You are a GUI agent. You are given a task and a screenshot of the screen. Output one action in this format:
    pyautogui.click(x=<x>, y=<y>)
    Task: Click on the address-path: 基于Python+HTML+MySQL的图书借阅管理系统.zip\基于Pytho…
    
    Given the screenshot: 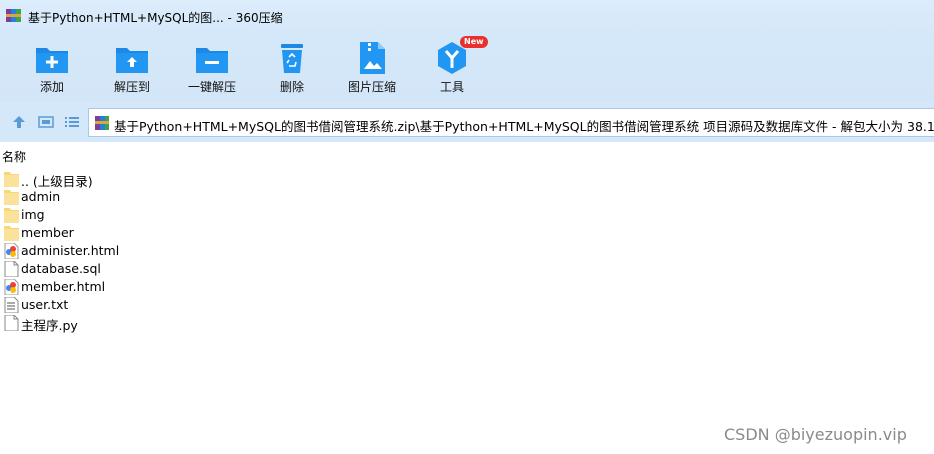 What is the action you would take?
    pyautogui.click(x=524, y=126)
    